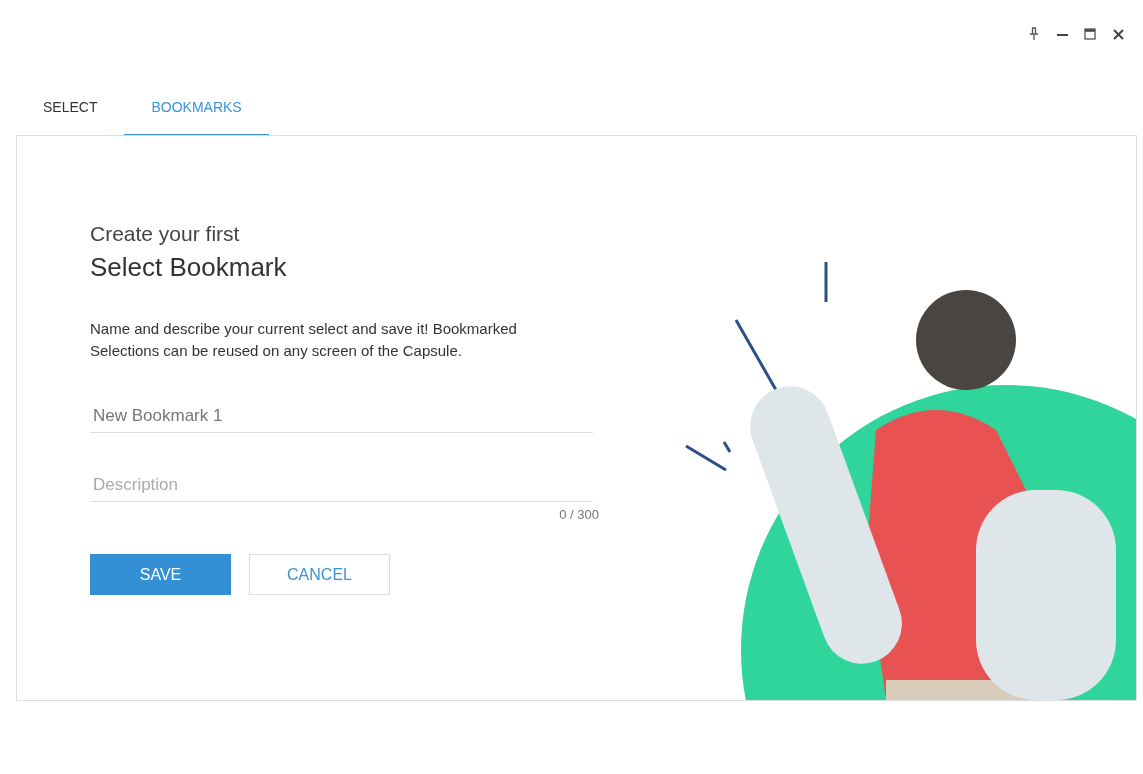  What do you see at coordinates (160, 574) in the screenshot?
I see `save-button: SAVE` at bounding box center [160, 574].